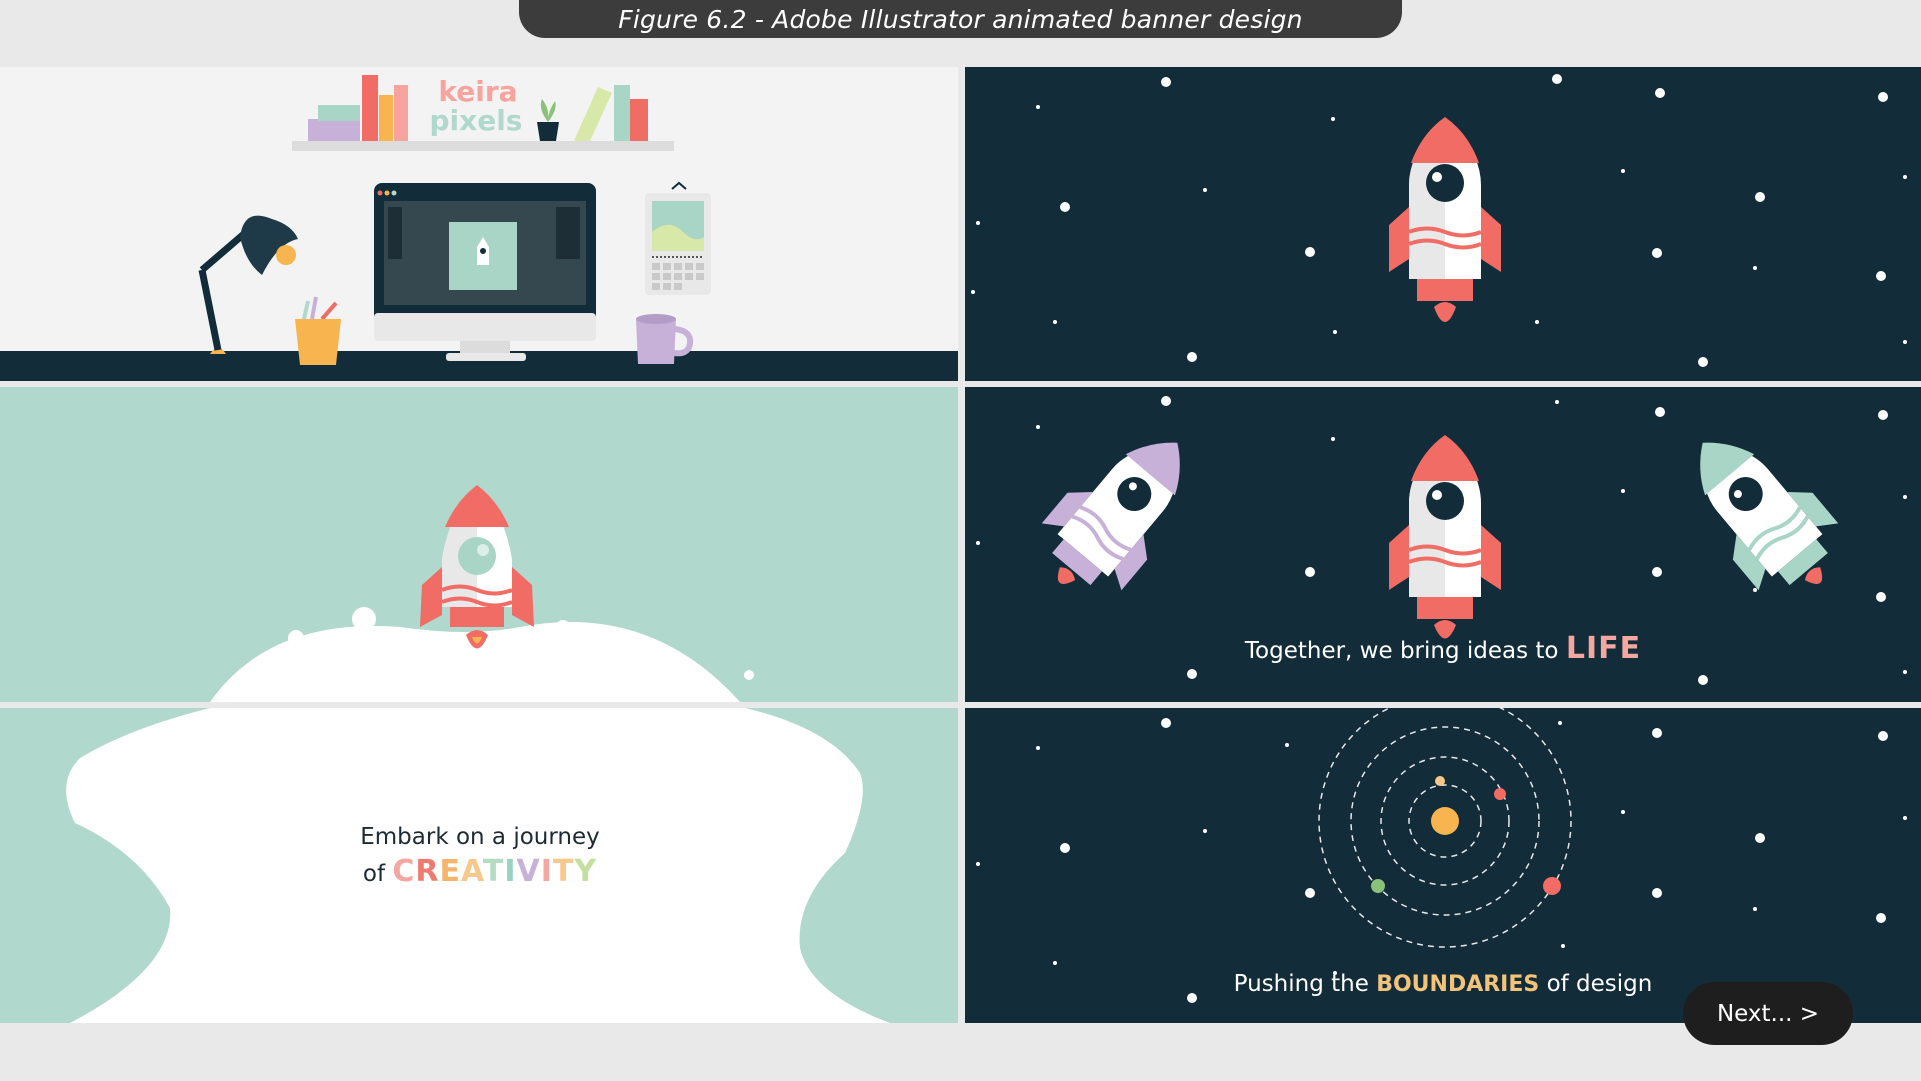 The image size is (1921, 1081). I want to click on stars, so click(1441, 860).